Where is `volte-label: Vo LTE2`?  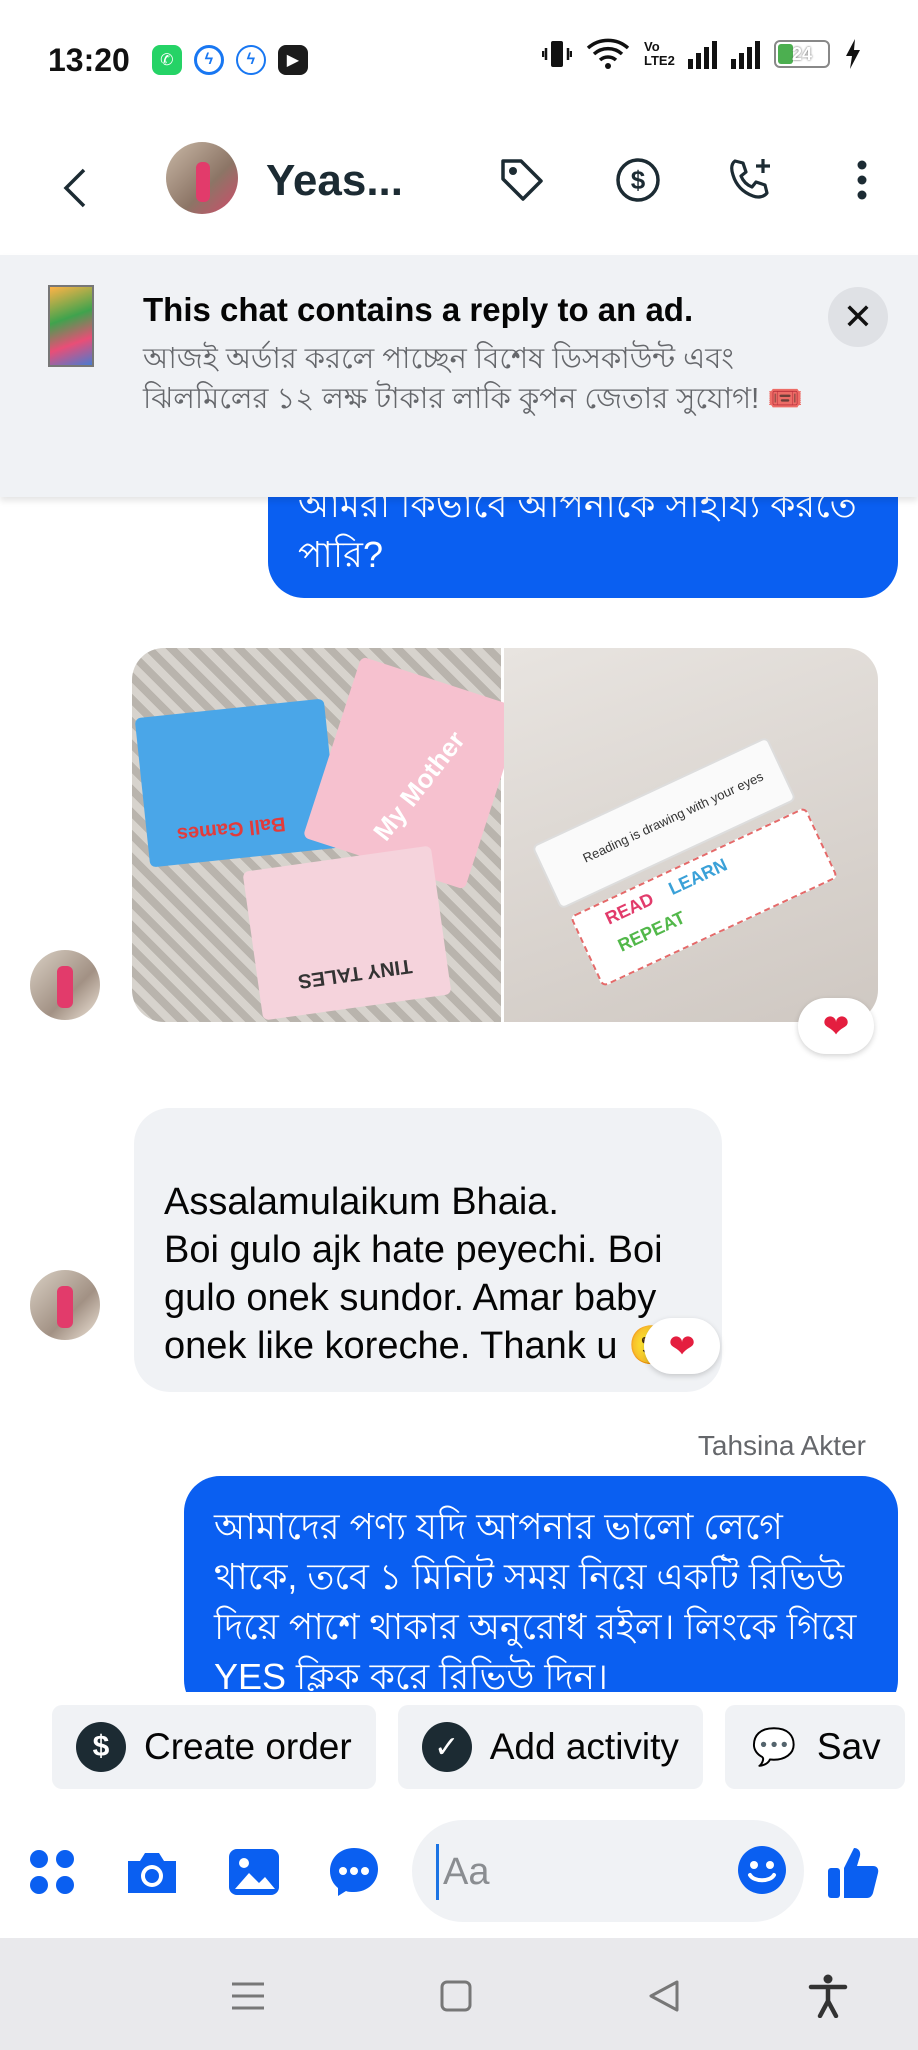
volte-label: Vo LTE2 is located at coordinates (659, 53).